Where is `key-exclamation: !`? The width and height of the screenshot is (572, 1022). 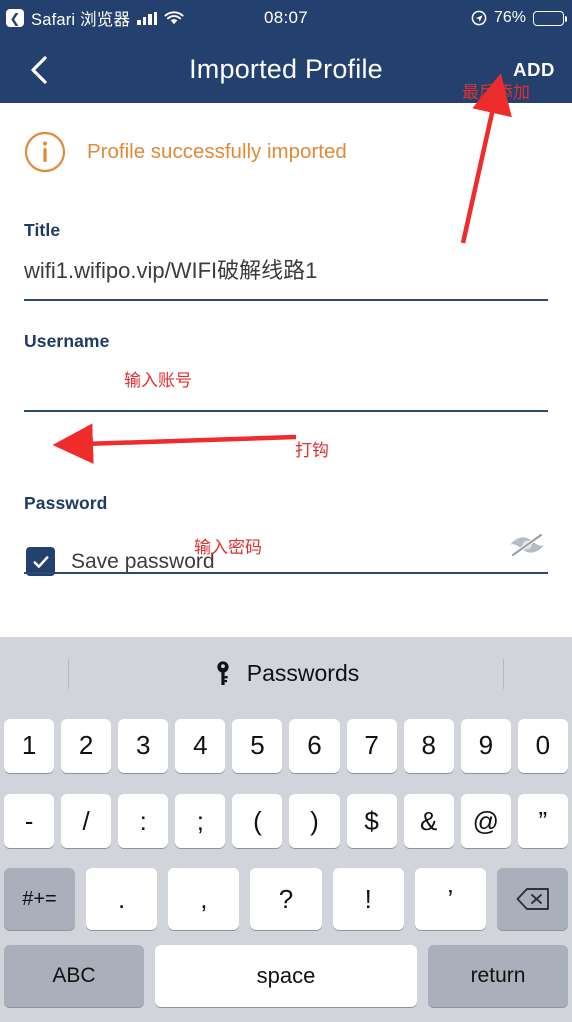 key-exclamation: ! is located at coordinates (368, 899).